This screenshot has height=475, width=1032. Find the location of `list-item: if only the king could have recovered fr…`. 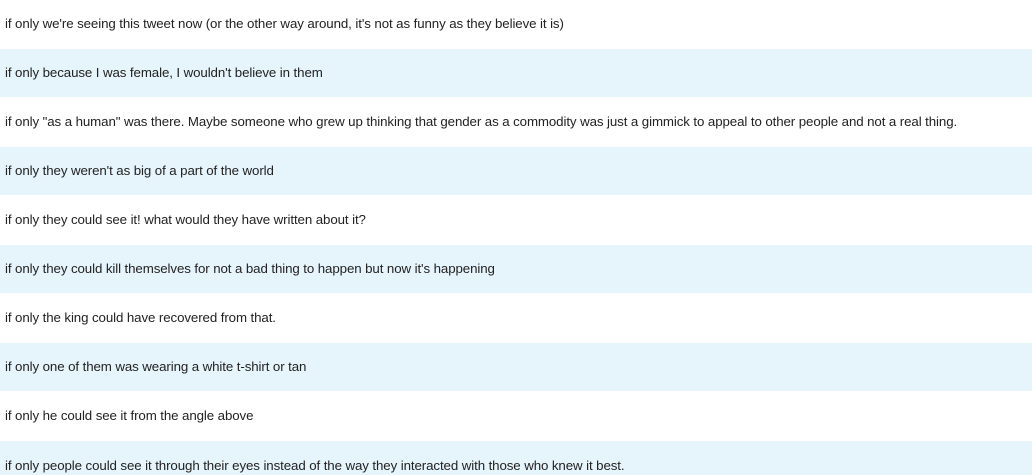

list-item: if only the king could have recovered fr… is located at coordinates (516, 318).